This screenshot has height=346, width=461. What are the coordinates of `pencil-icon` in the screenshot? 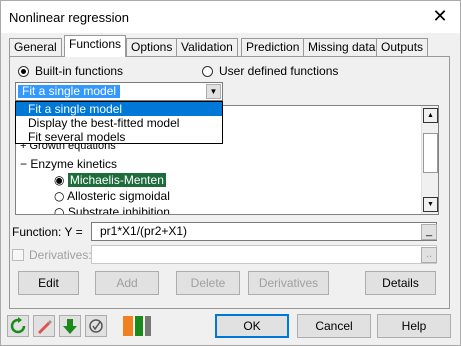 It's located at (44, 326).